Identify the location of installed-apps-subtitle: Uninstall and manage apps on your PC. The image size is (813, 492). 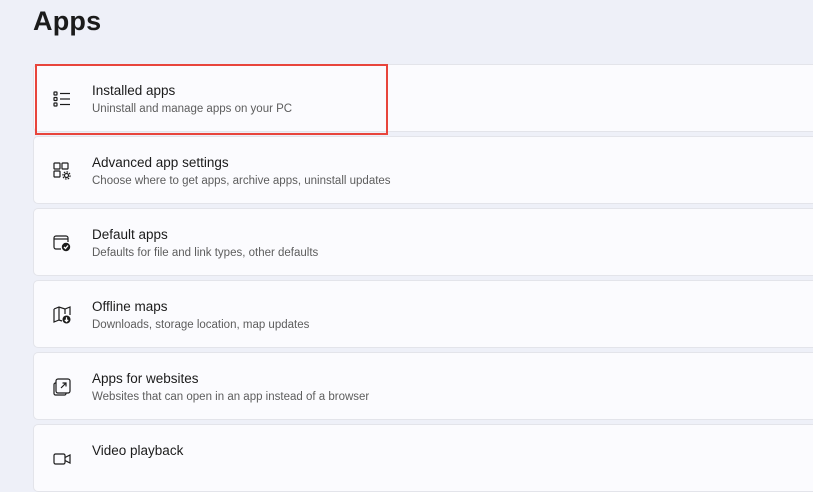
(192, 109).